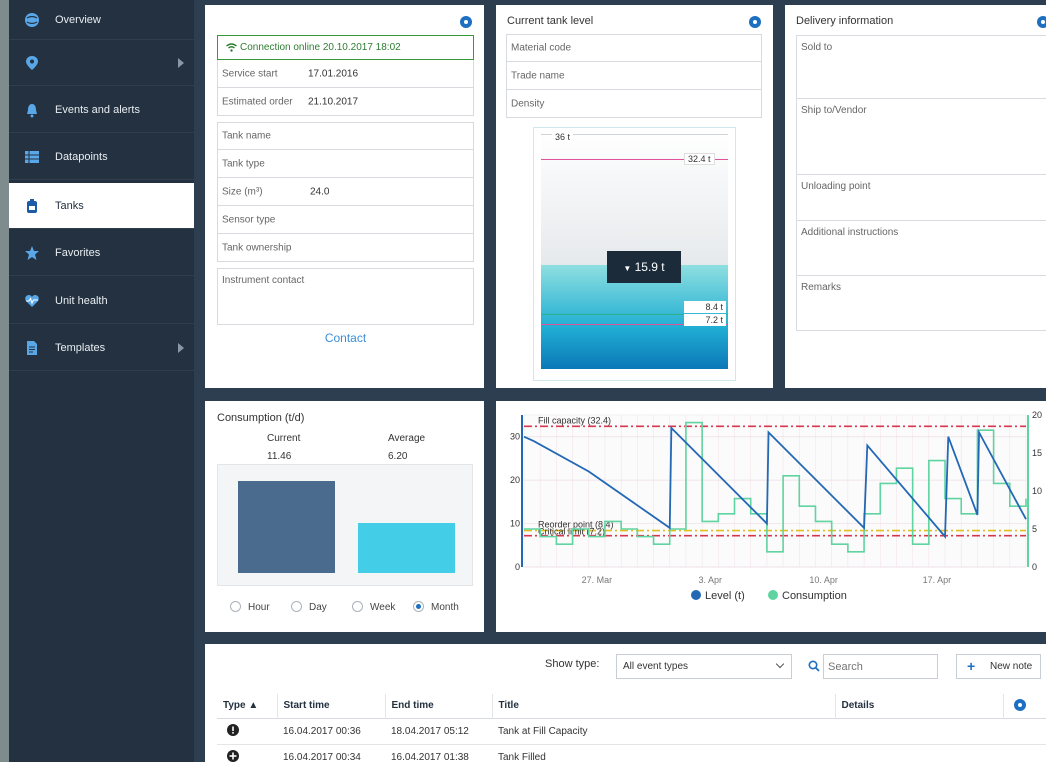  Describe the element at coordinates (322, 731) in the screenshot. I see `row-start-time: 16.04.2017 00:36` at that location.